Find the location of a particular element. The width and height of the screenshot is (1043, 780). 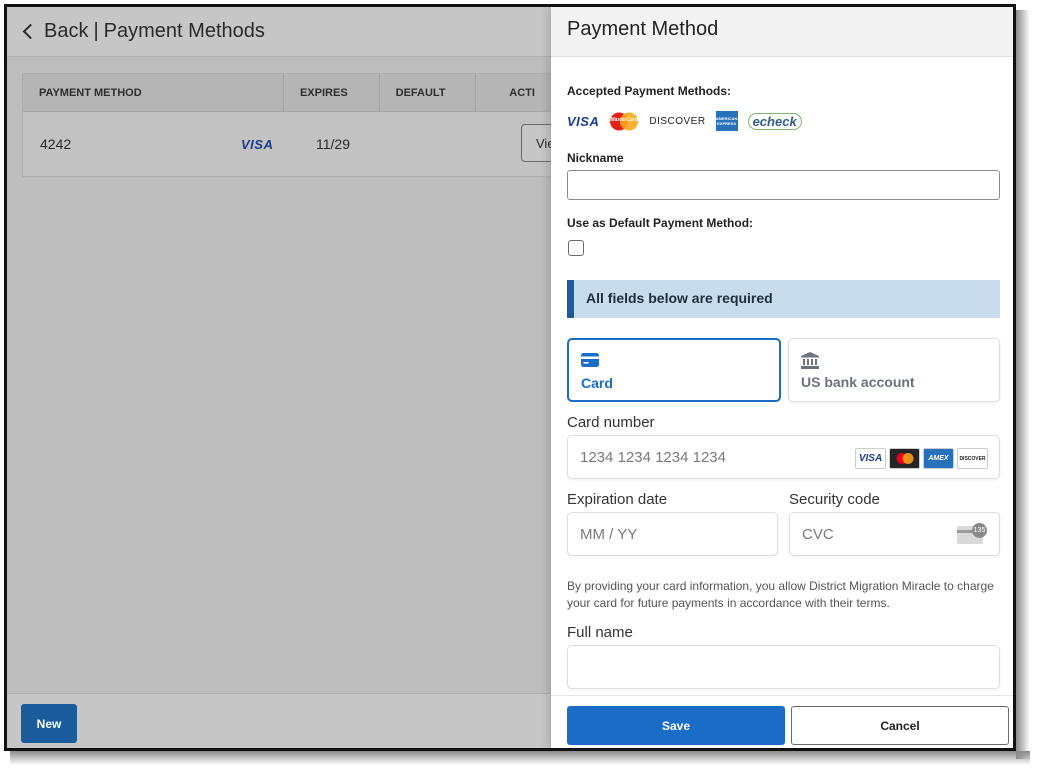

security-code-placeholder: CVC is located at coordinates (818, 534).